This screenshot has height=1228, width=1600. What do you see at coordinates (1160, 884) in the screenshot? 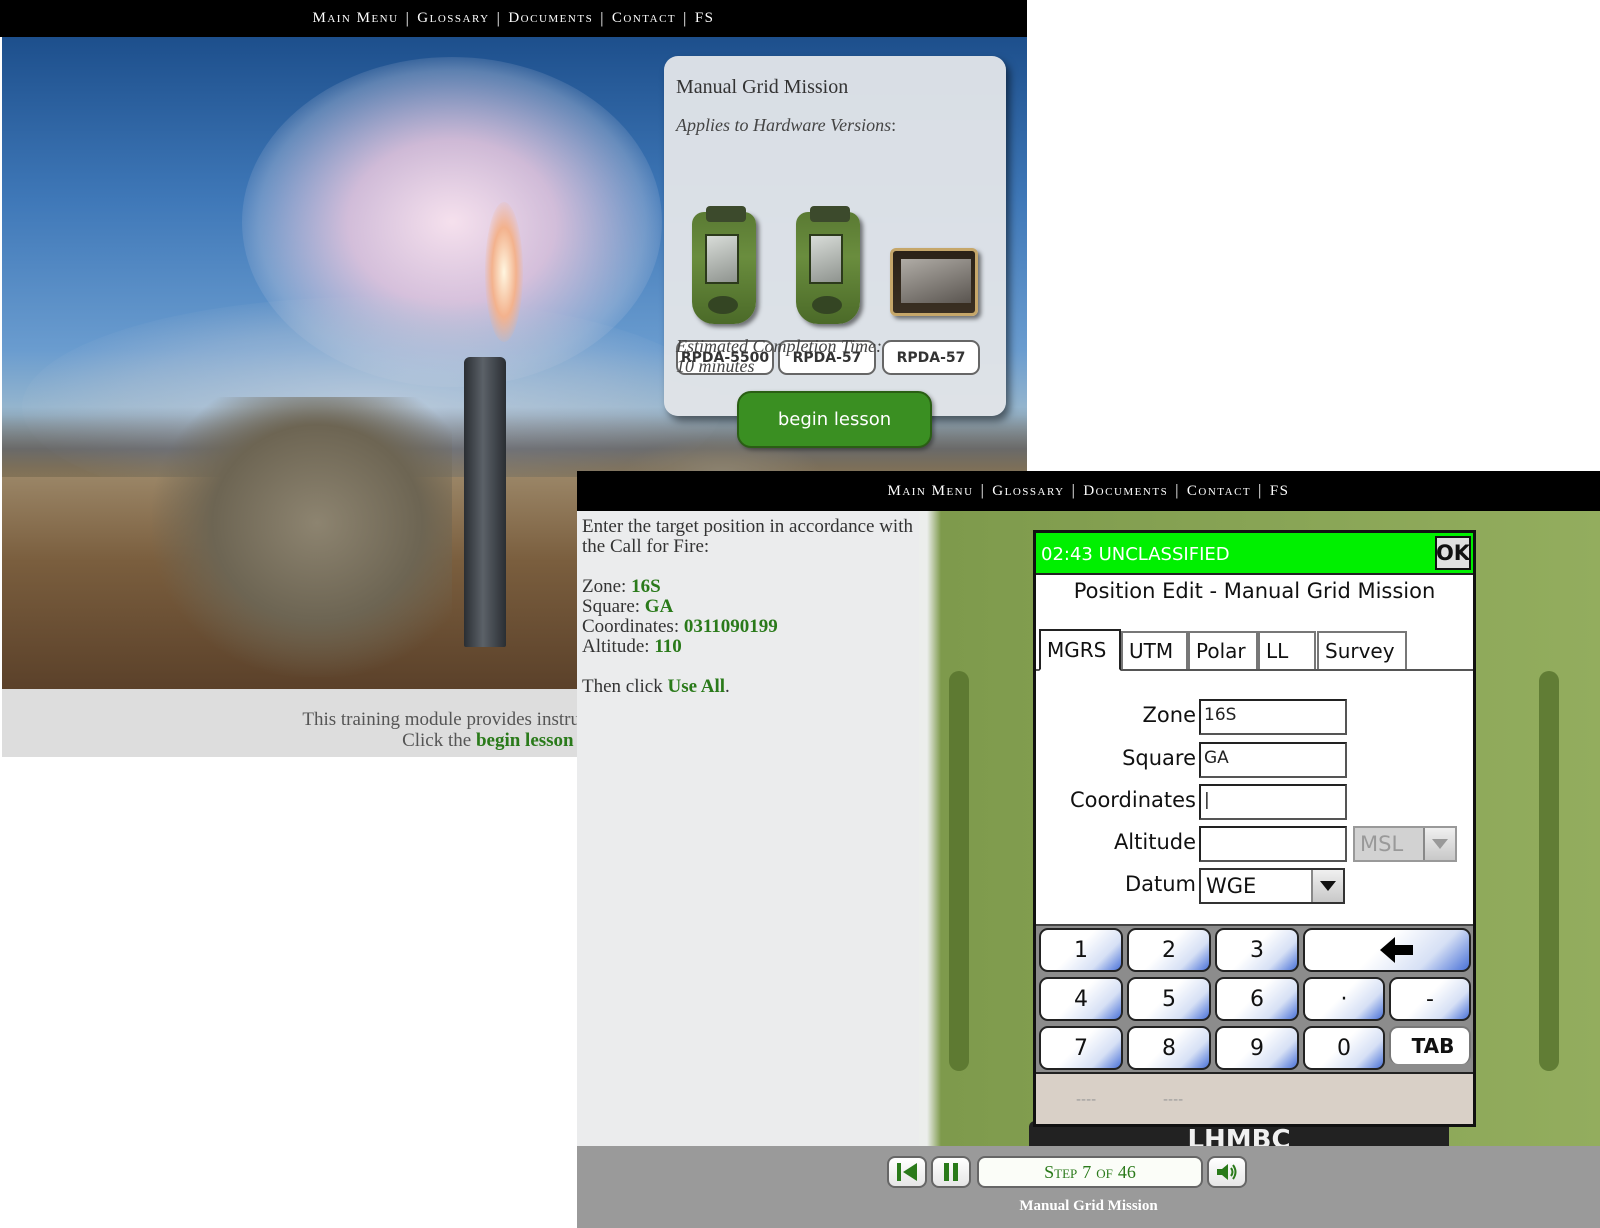
I see `datum-field-label: Datum` at bounding box center [1160, 884].